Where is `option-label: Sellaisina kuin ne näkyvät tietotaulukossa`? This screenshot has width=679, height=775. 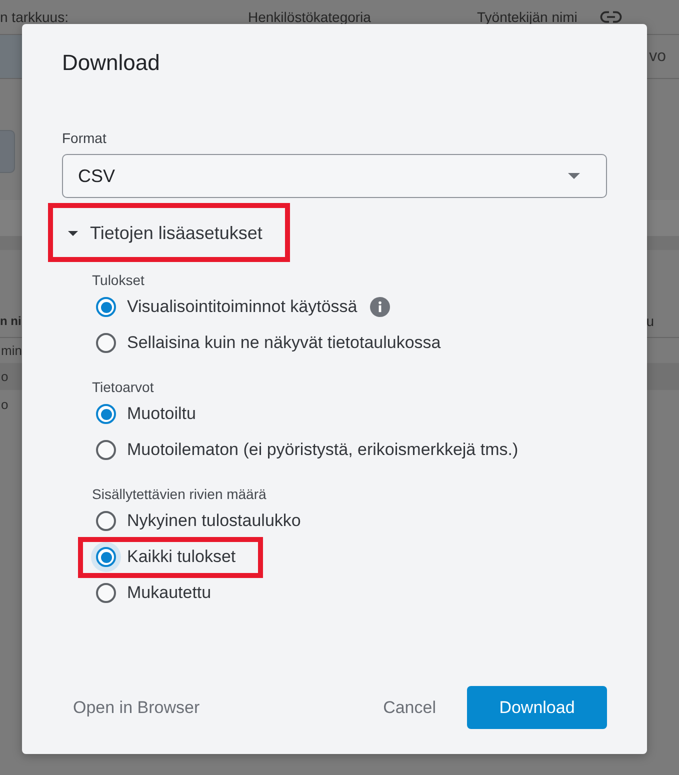 option-label: Sellaisina kuin ne näkyvät tietotaulukossa is located at coordinates (284, 343).